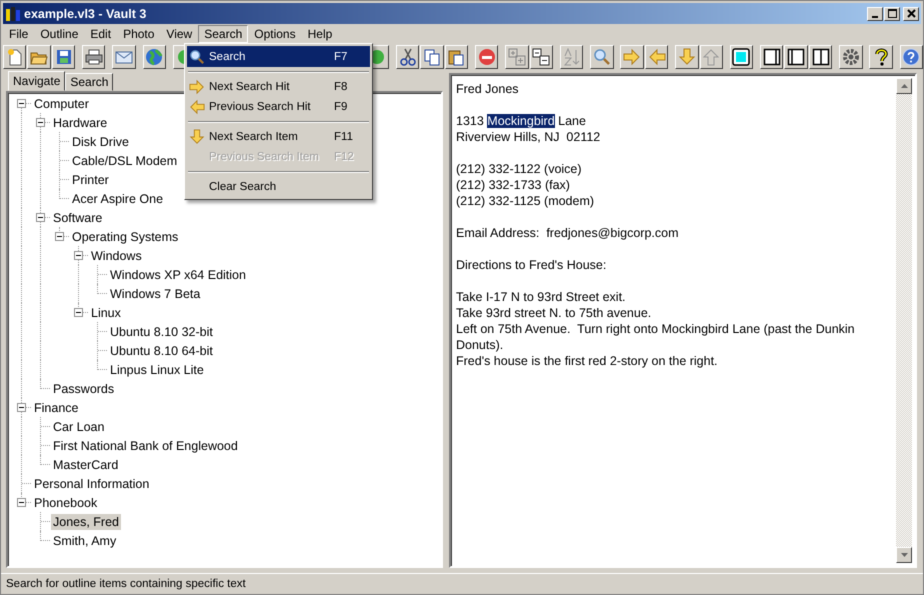 The height and width of the screenshot is (595, 924). Describe the element at coordinates (320, 33) in the screenshot. I see `menu-item: Help` at that location.